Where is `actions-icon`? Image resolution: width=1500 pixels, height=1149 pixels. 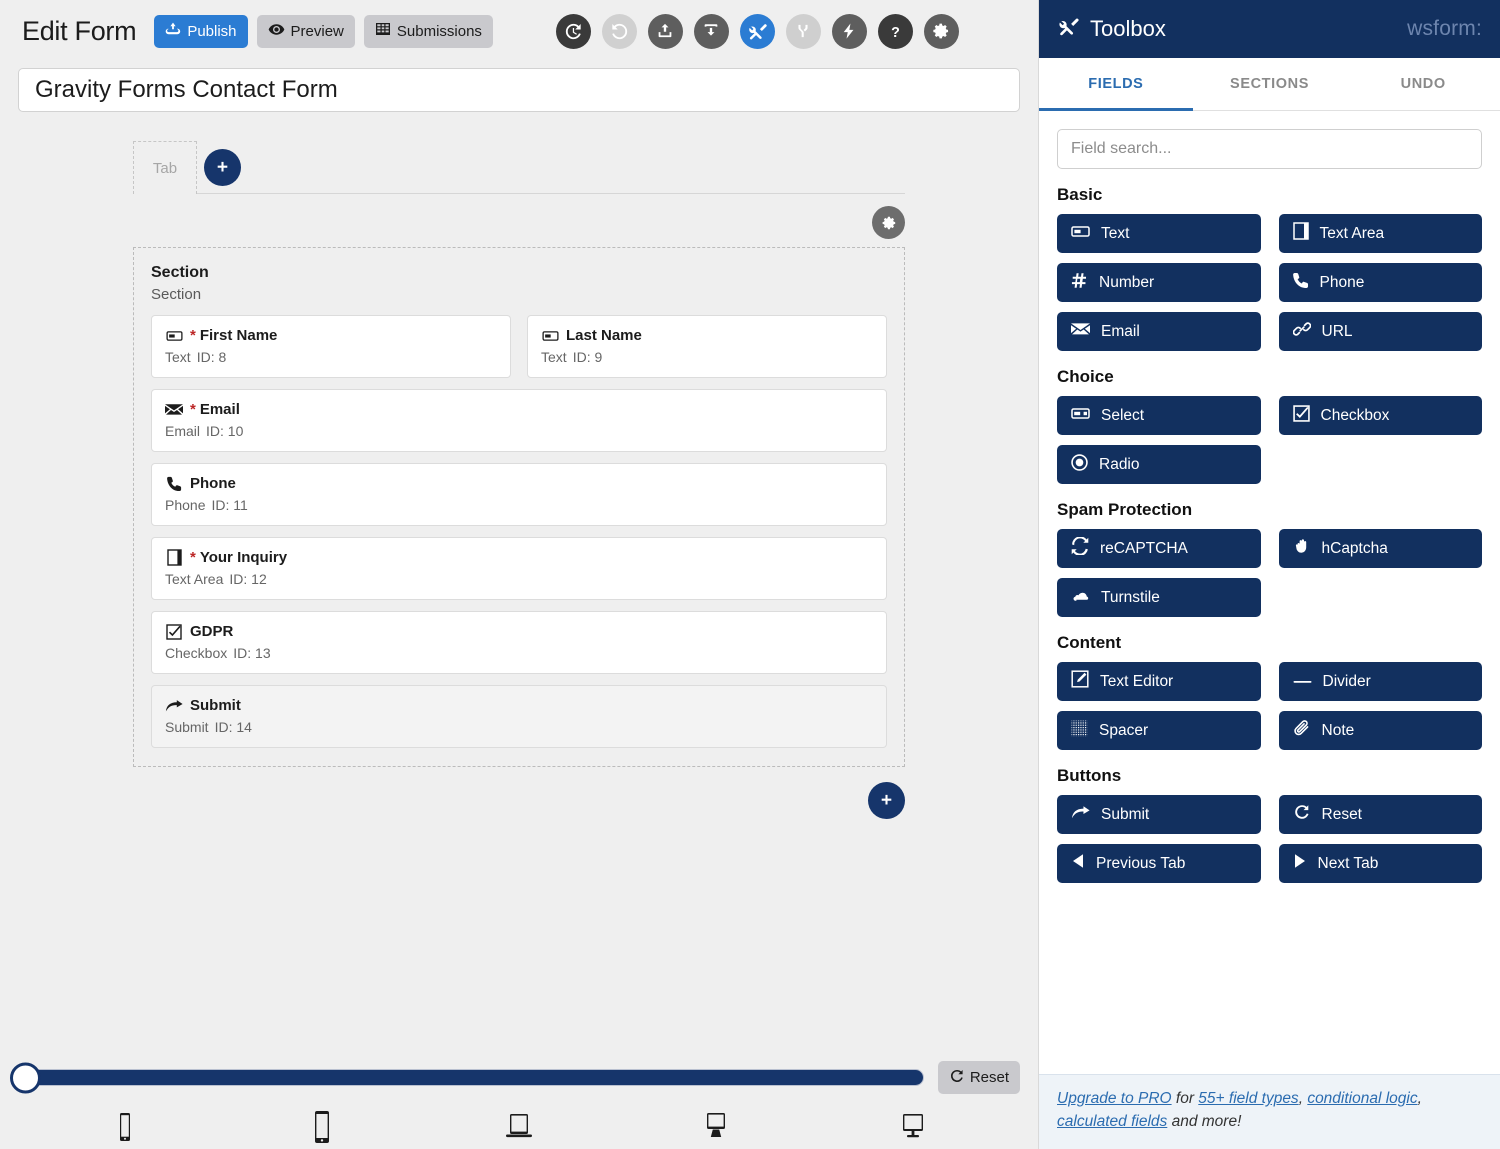
actions-icon is located at coordinates (849, 31).